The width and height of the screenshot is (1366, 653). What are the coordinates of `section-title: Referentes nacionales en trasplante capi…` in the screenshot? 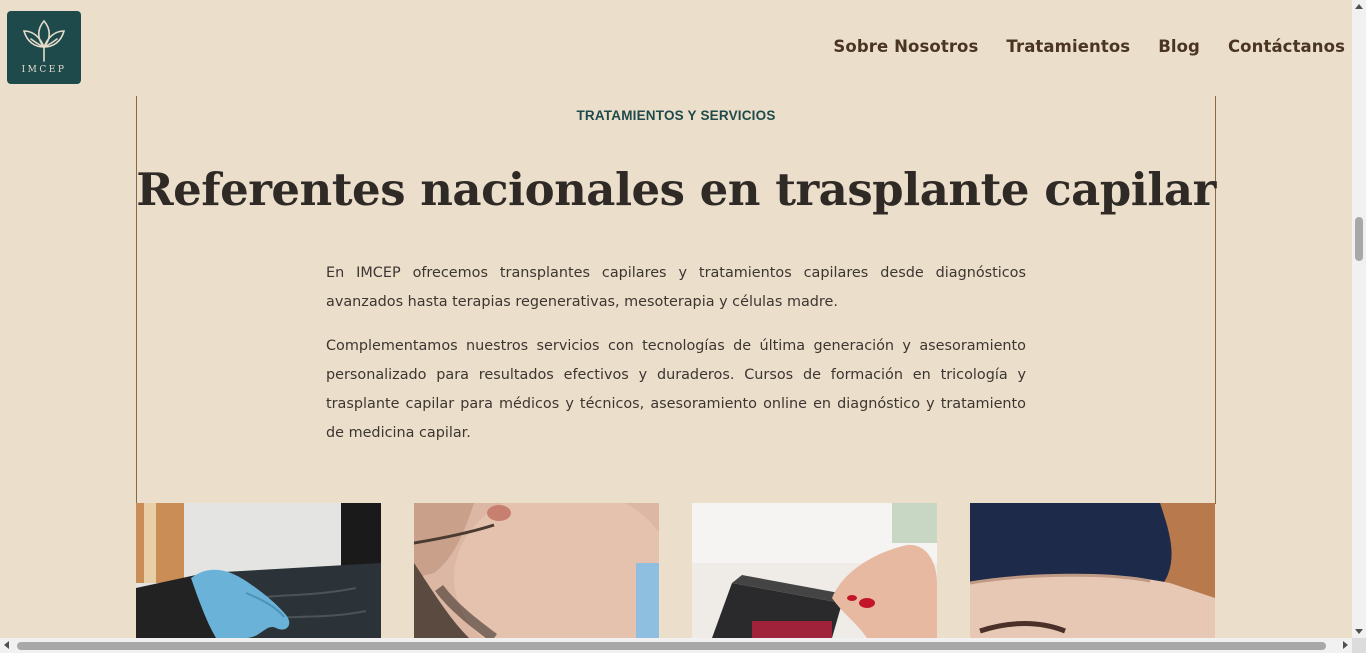 It's located at (676, 189).